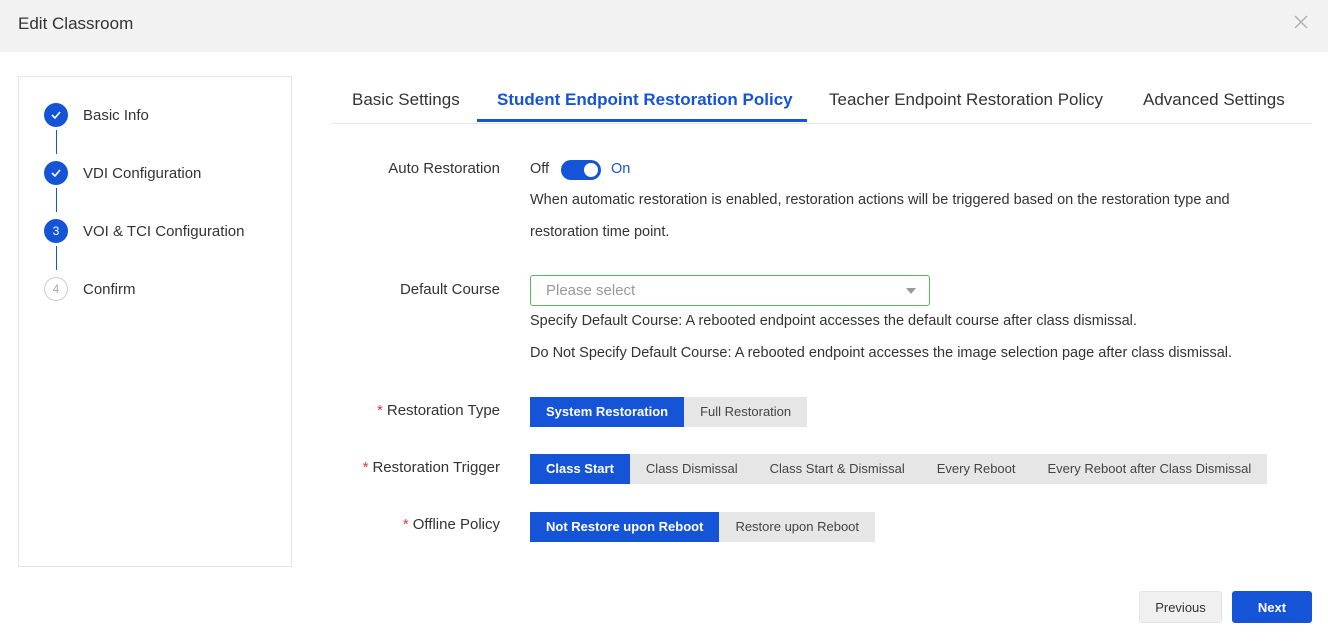 This screenshot has height=642, width=1328. What do you see at coordinates (142, 173) in the screenshot?
I see `step-label: VDI Configuration` at bounding box center [142, 173].